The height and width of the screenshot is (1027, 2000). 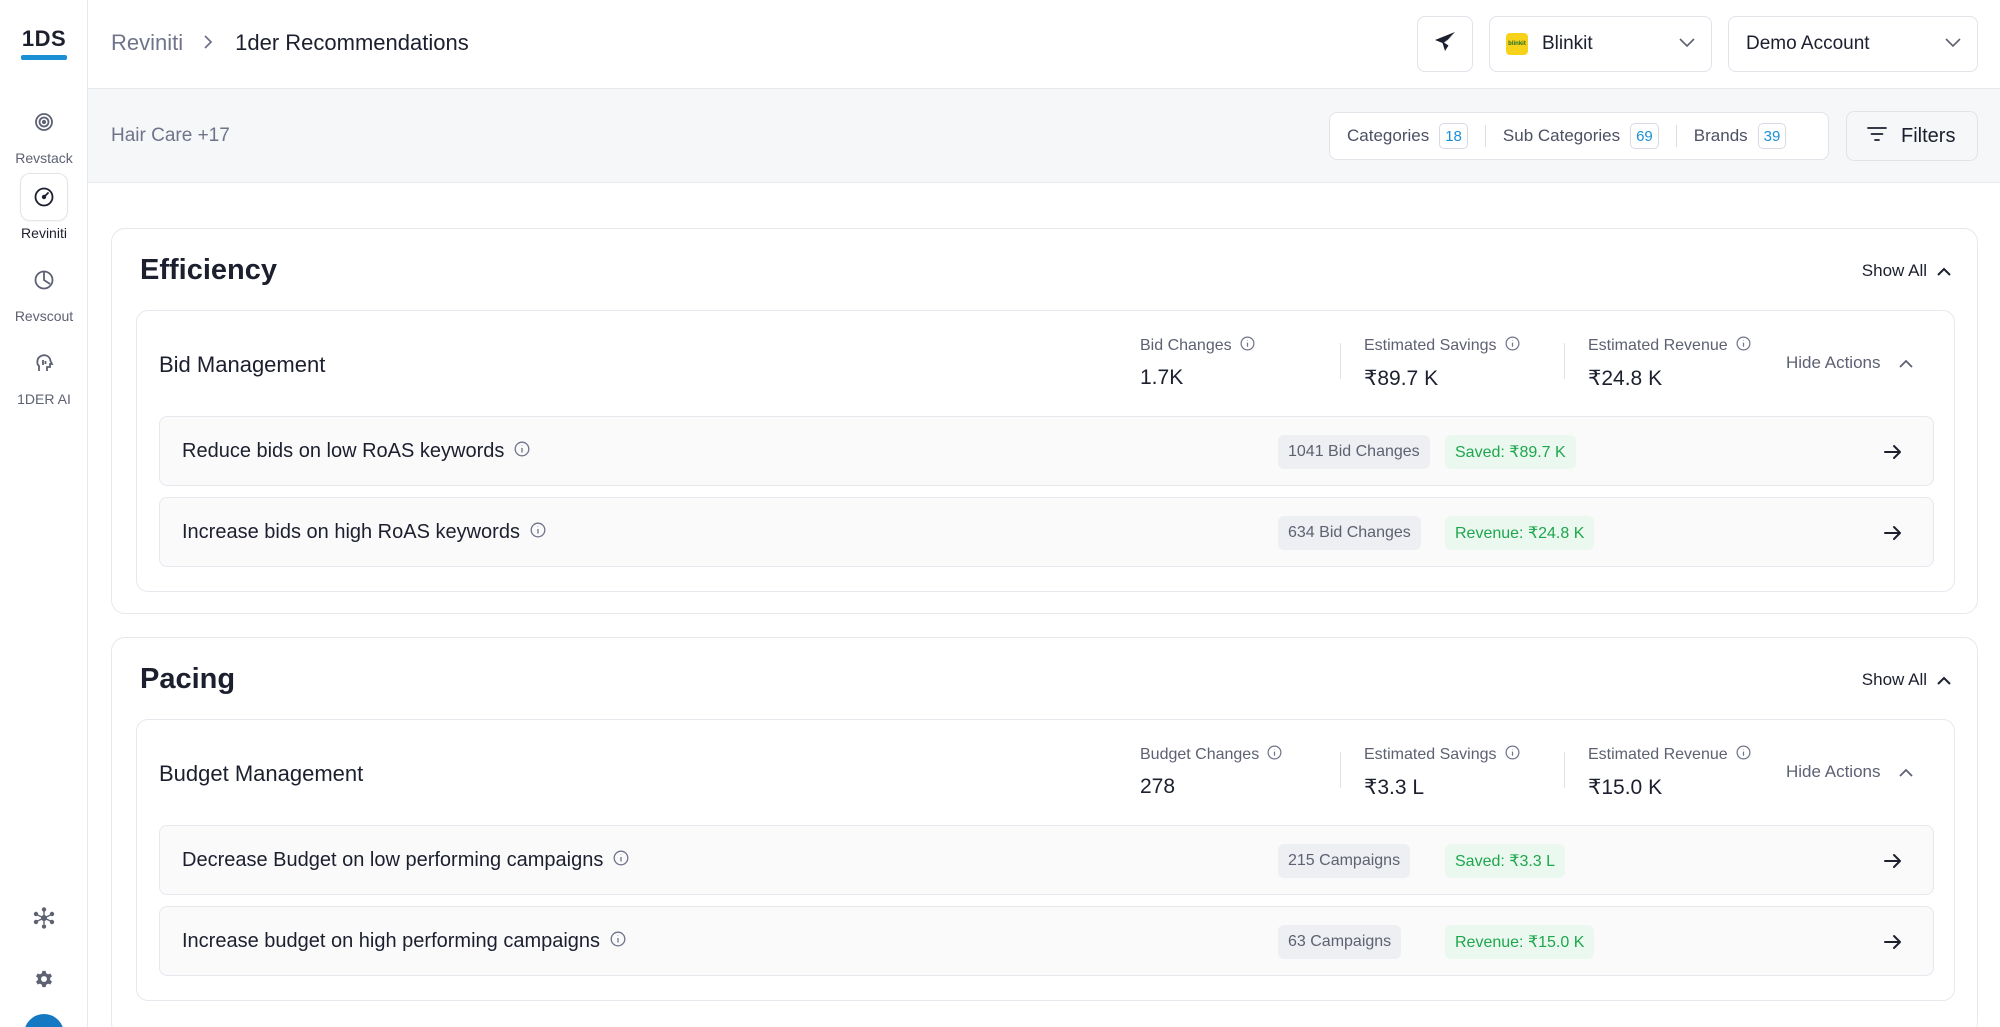 What do you see at coordinates (351, 532) in the screenshot?
I see `action-label: Increase bids on high RoAS keywords` at bounding box center [351, 532].